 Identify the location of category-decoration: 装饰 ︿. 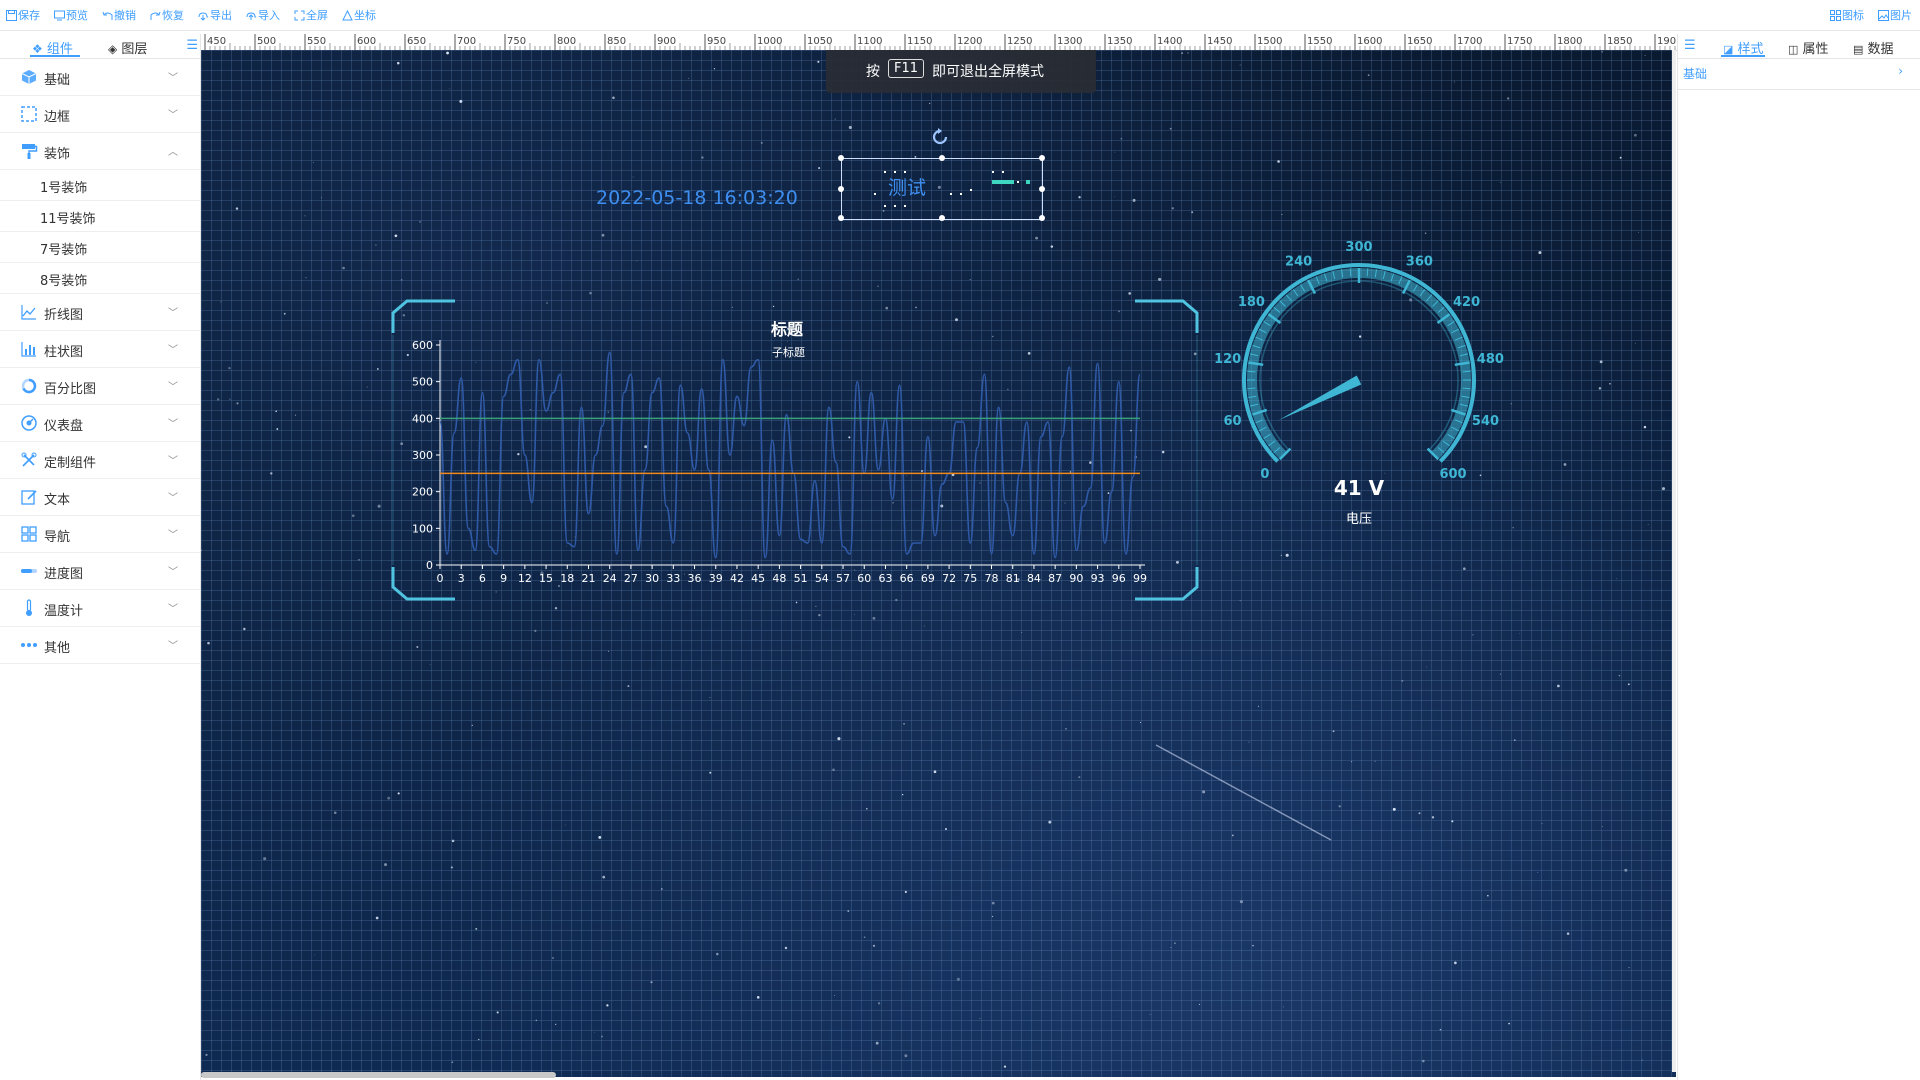
(100, 151).